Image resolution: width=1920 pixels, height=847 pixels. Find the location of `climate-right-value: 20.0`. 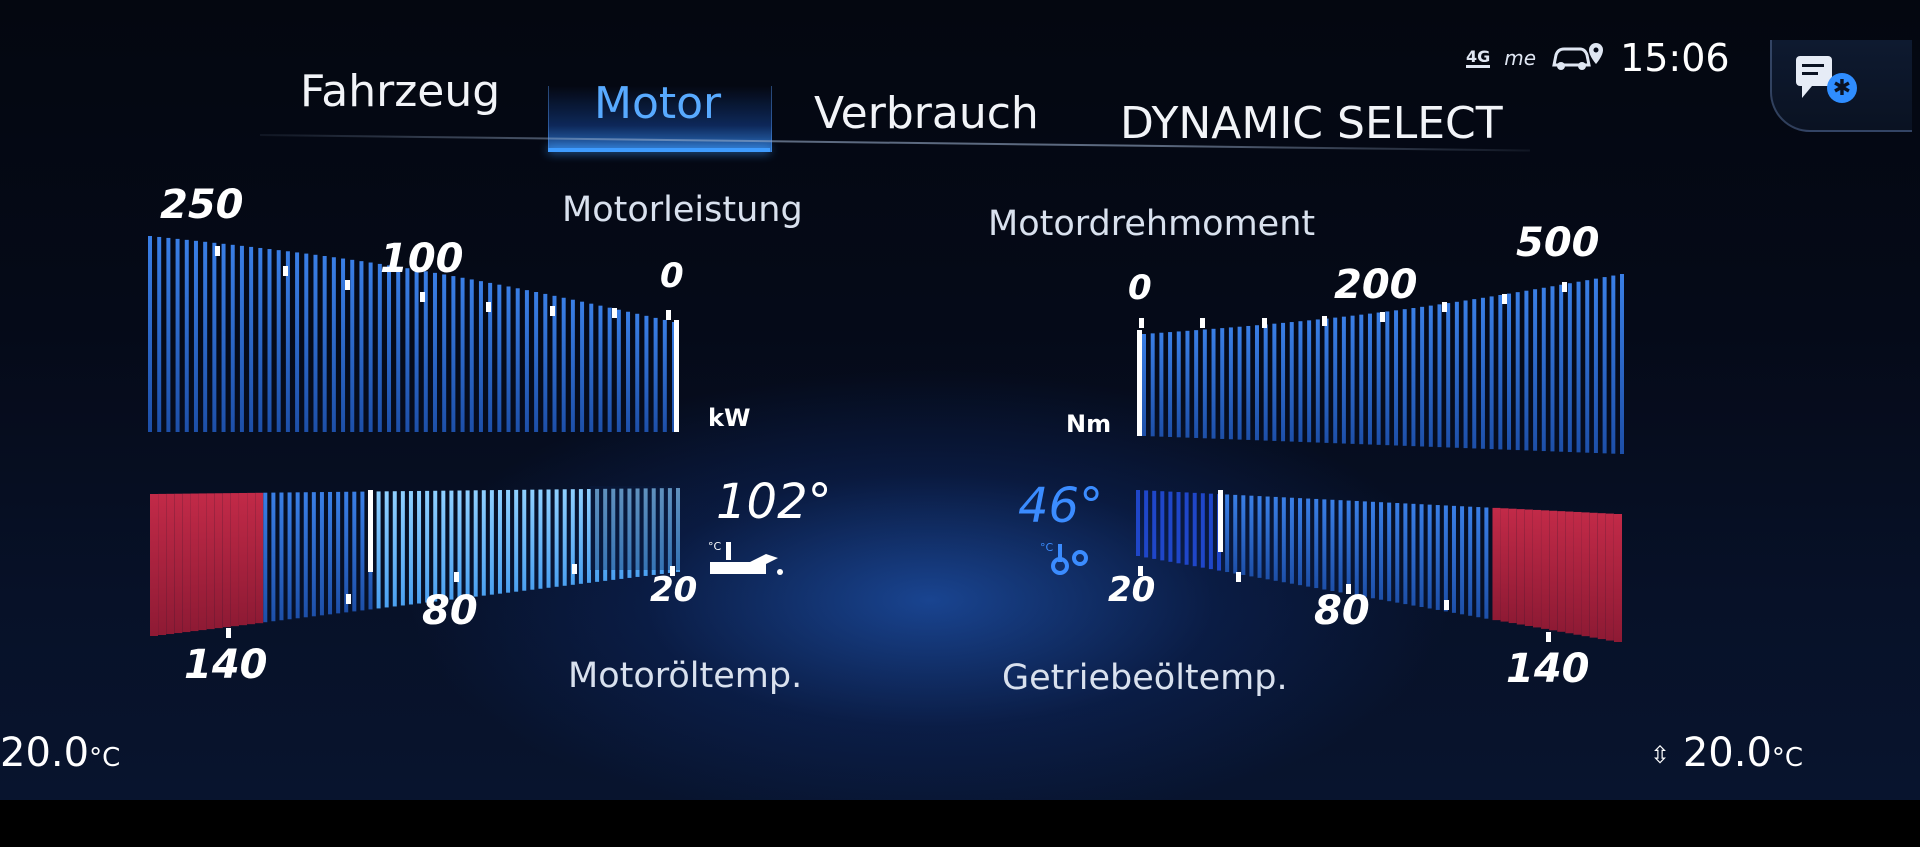

climate-right-value: 20.0 is located at coordinates (1727, 753).